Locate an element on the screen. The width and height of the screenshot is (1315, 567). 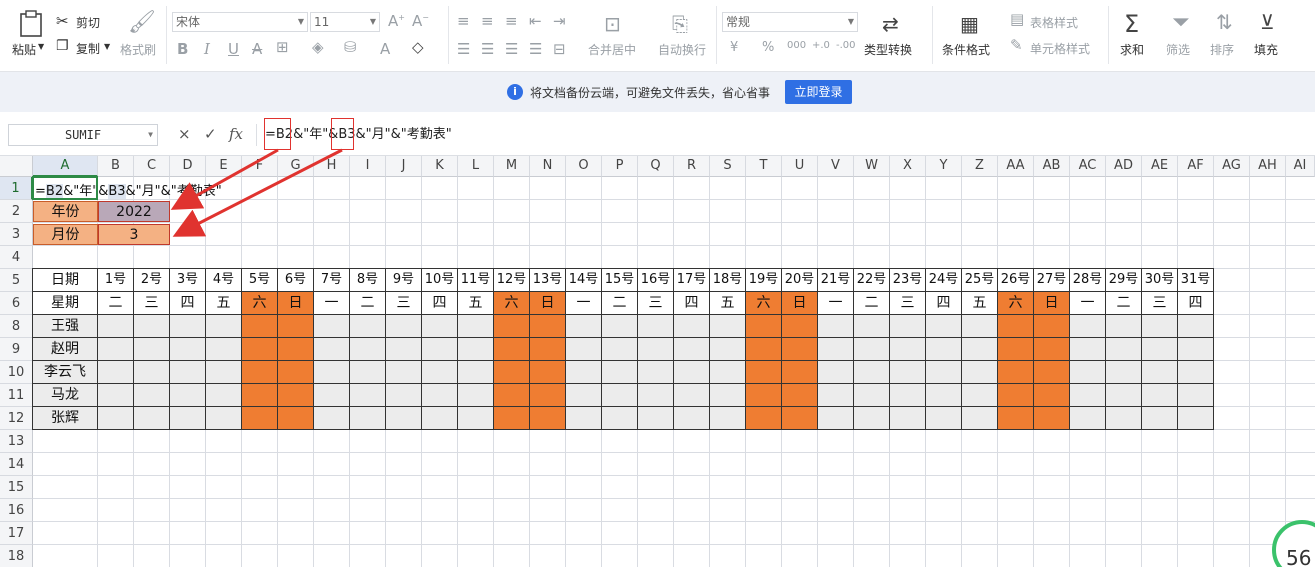
day-header: 15号 is located at coordinates (620, 280).